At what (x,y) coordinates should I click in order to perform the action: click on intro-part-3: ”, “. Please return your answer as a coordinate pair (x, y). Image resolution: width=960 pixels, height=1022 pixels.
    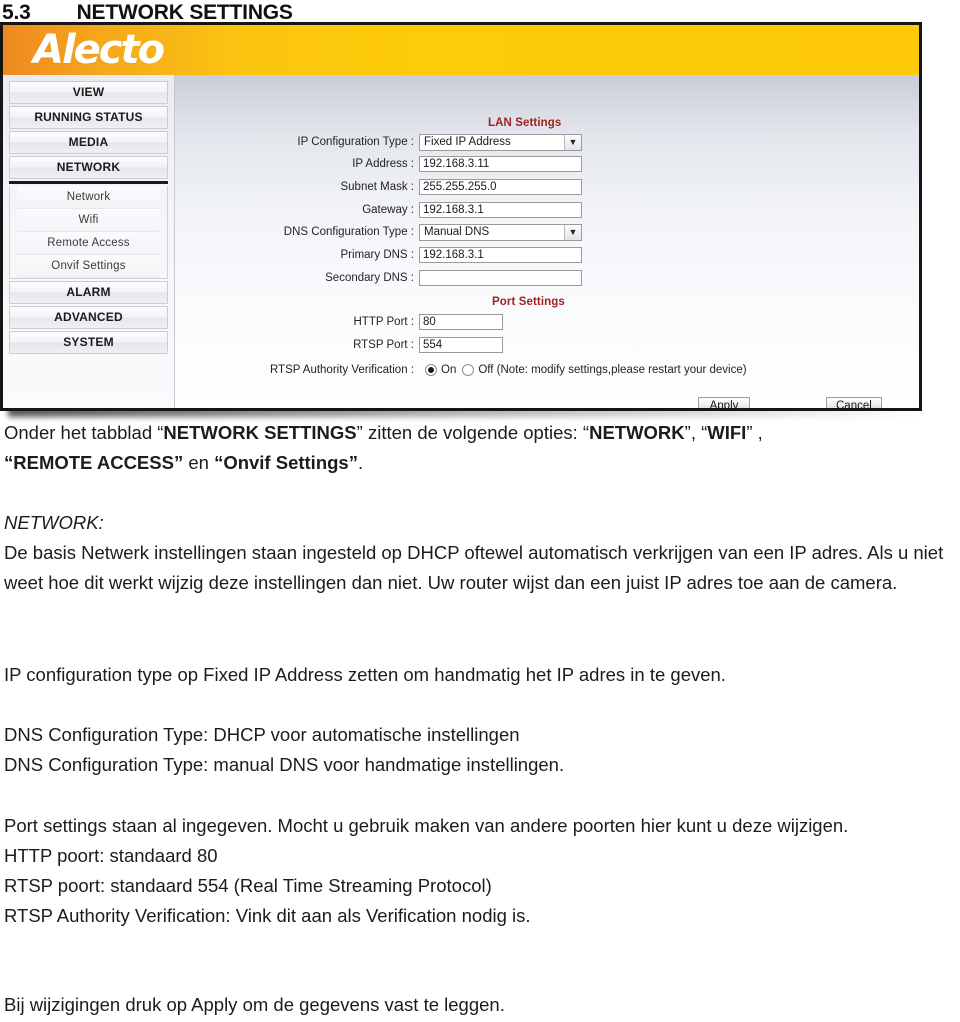
    Looking at the image, I should click on (696, 432).